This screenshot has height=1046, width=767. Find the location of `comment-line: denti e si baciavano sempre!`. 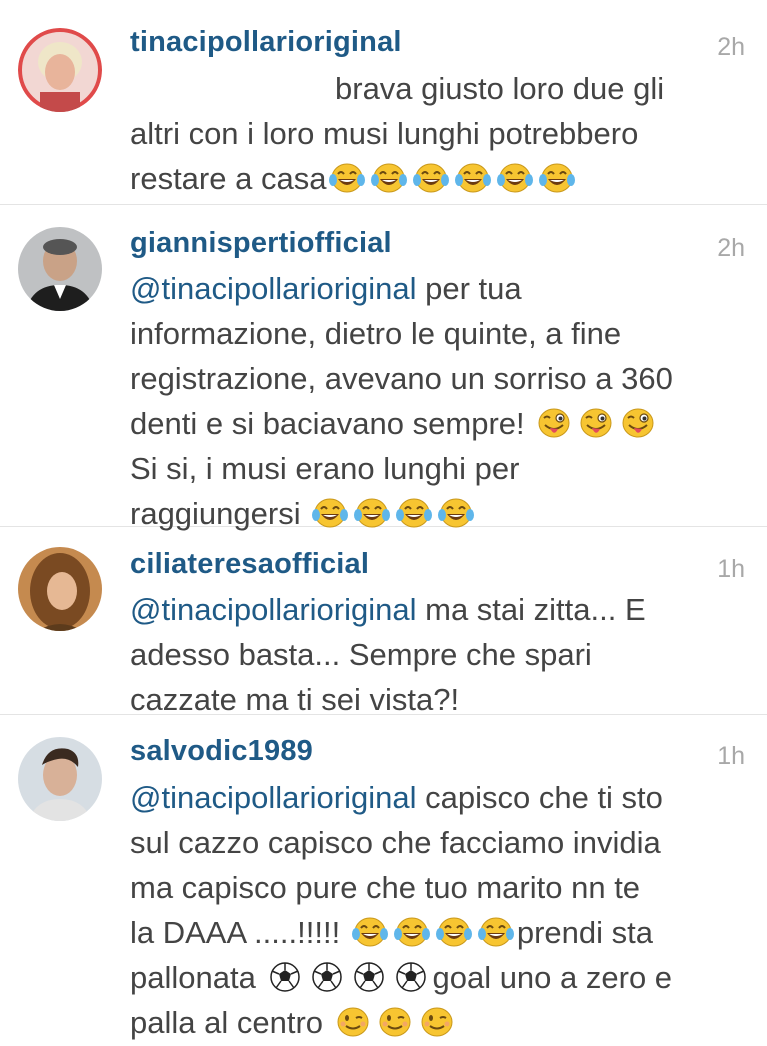

comment-line: denti e si baciavano sempre! is located at coordinates (439, 423).